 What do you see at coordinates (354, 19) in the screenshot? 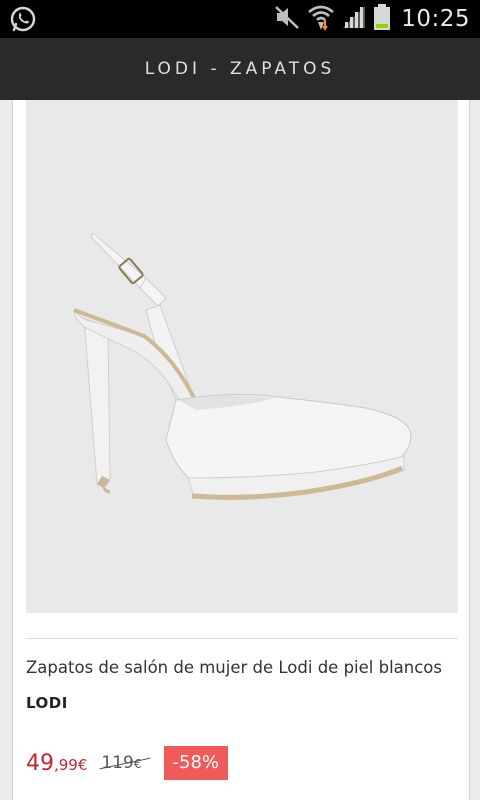
I see `signal-icon` at bounding box center [354, 19].